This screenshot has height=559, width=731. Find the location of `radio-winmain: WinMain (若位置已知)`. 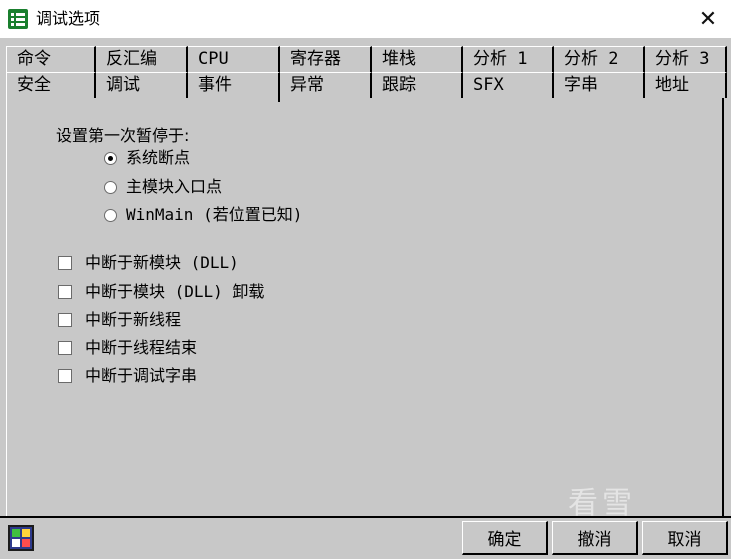

radio-winmain: WinMain (若位置已知) is located at coordinates (203, 215).